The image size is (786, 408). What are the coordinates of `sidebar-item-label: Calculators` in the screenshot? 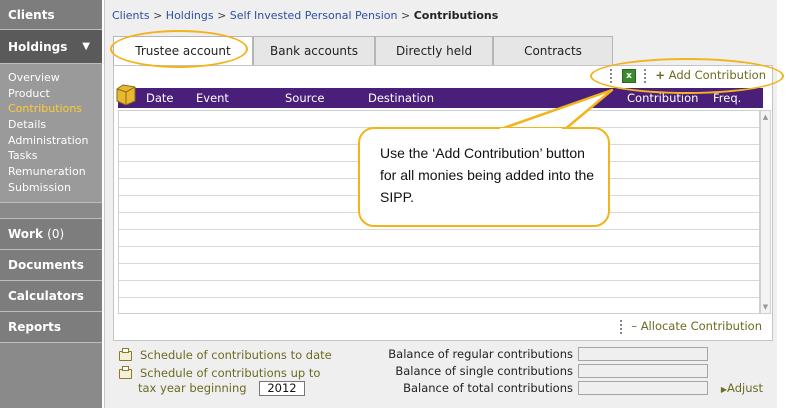 It's located at (46, 295).